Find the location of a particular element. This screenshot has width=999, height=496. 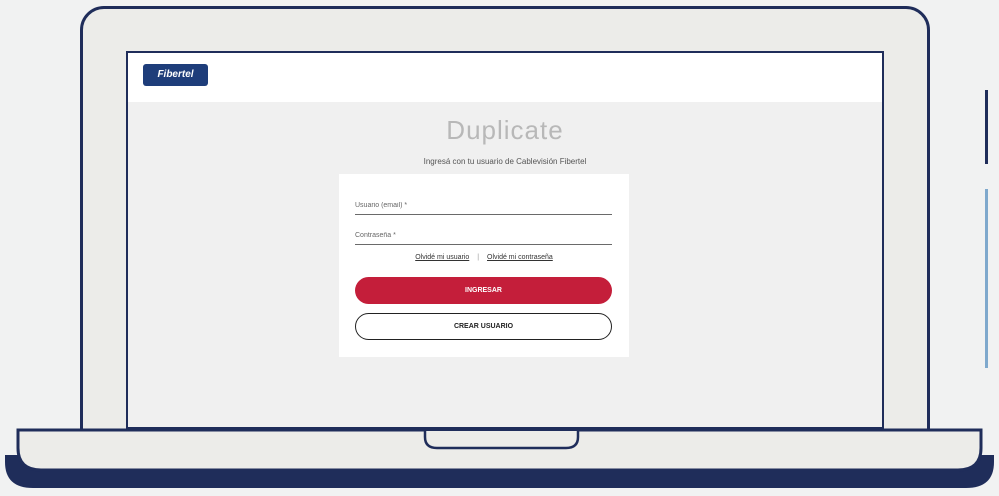

laptop-notch is located at coordinates (501, 440).